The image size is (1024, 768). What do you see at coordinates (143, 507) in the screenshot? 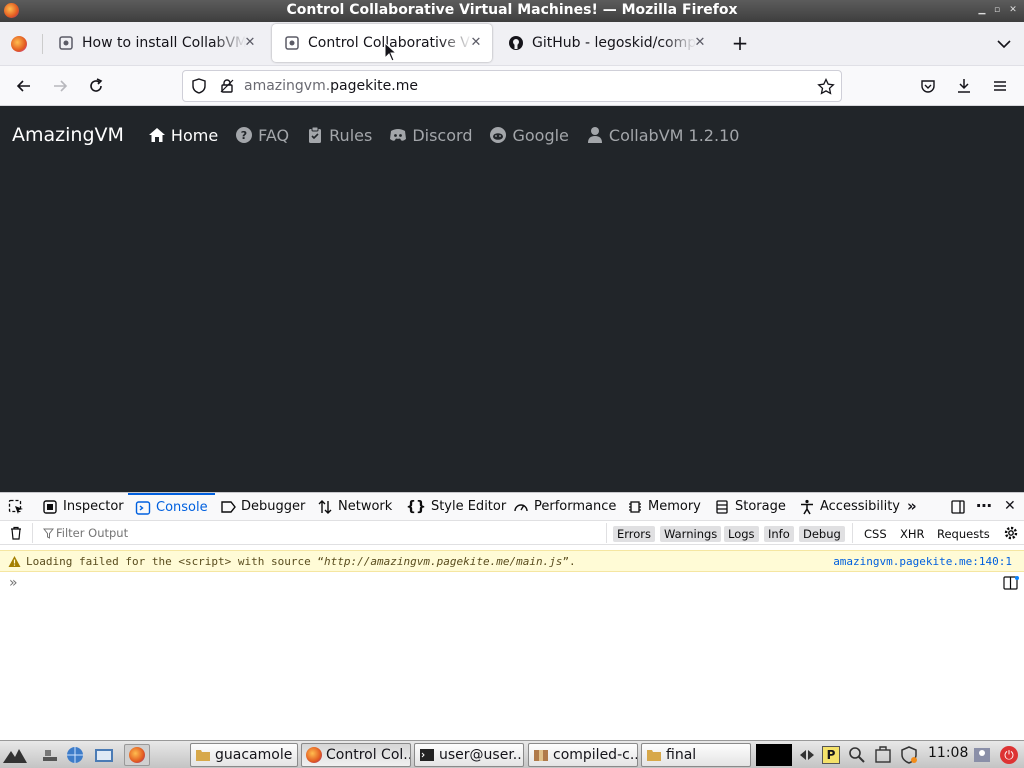
I see `console-icon` at bounding box center [143, 507].